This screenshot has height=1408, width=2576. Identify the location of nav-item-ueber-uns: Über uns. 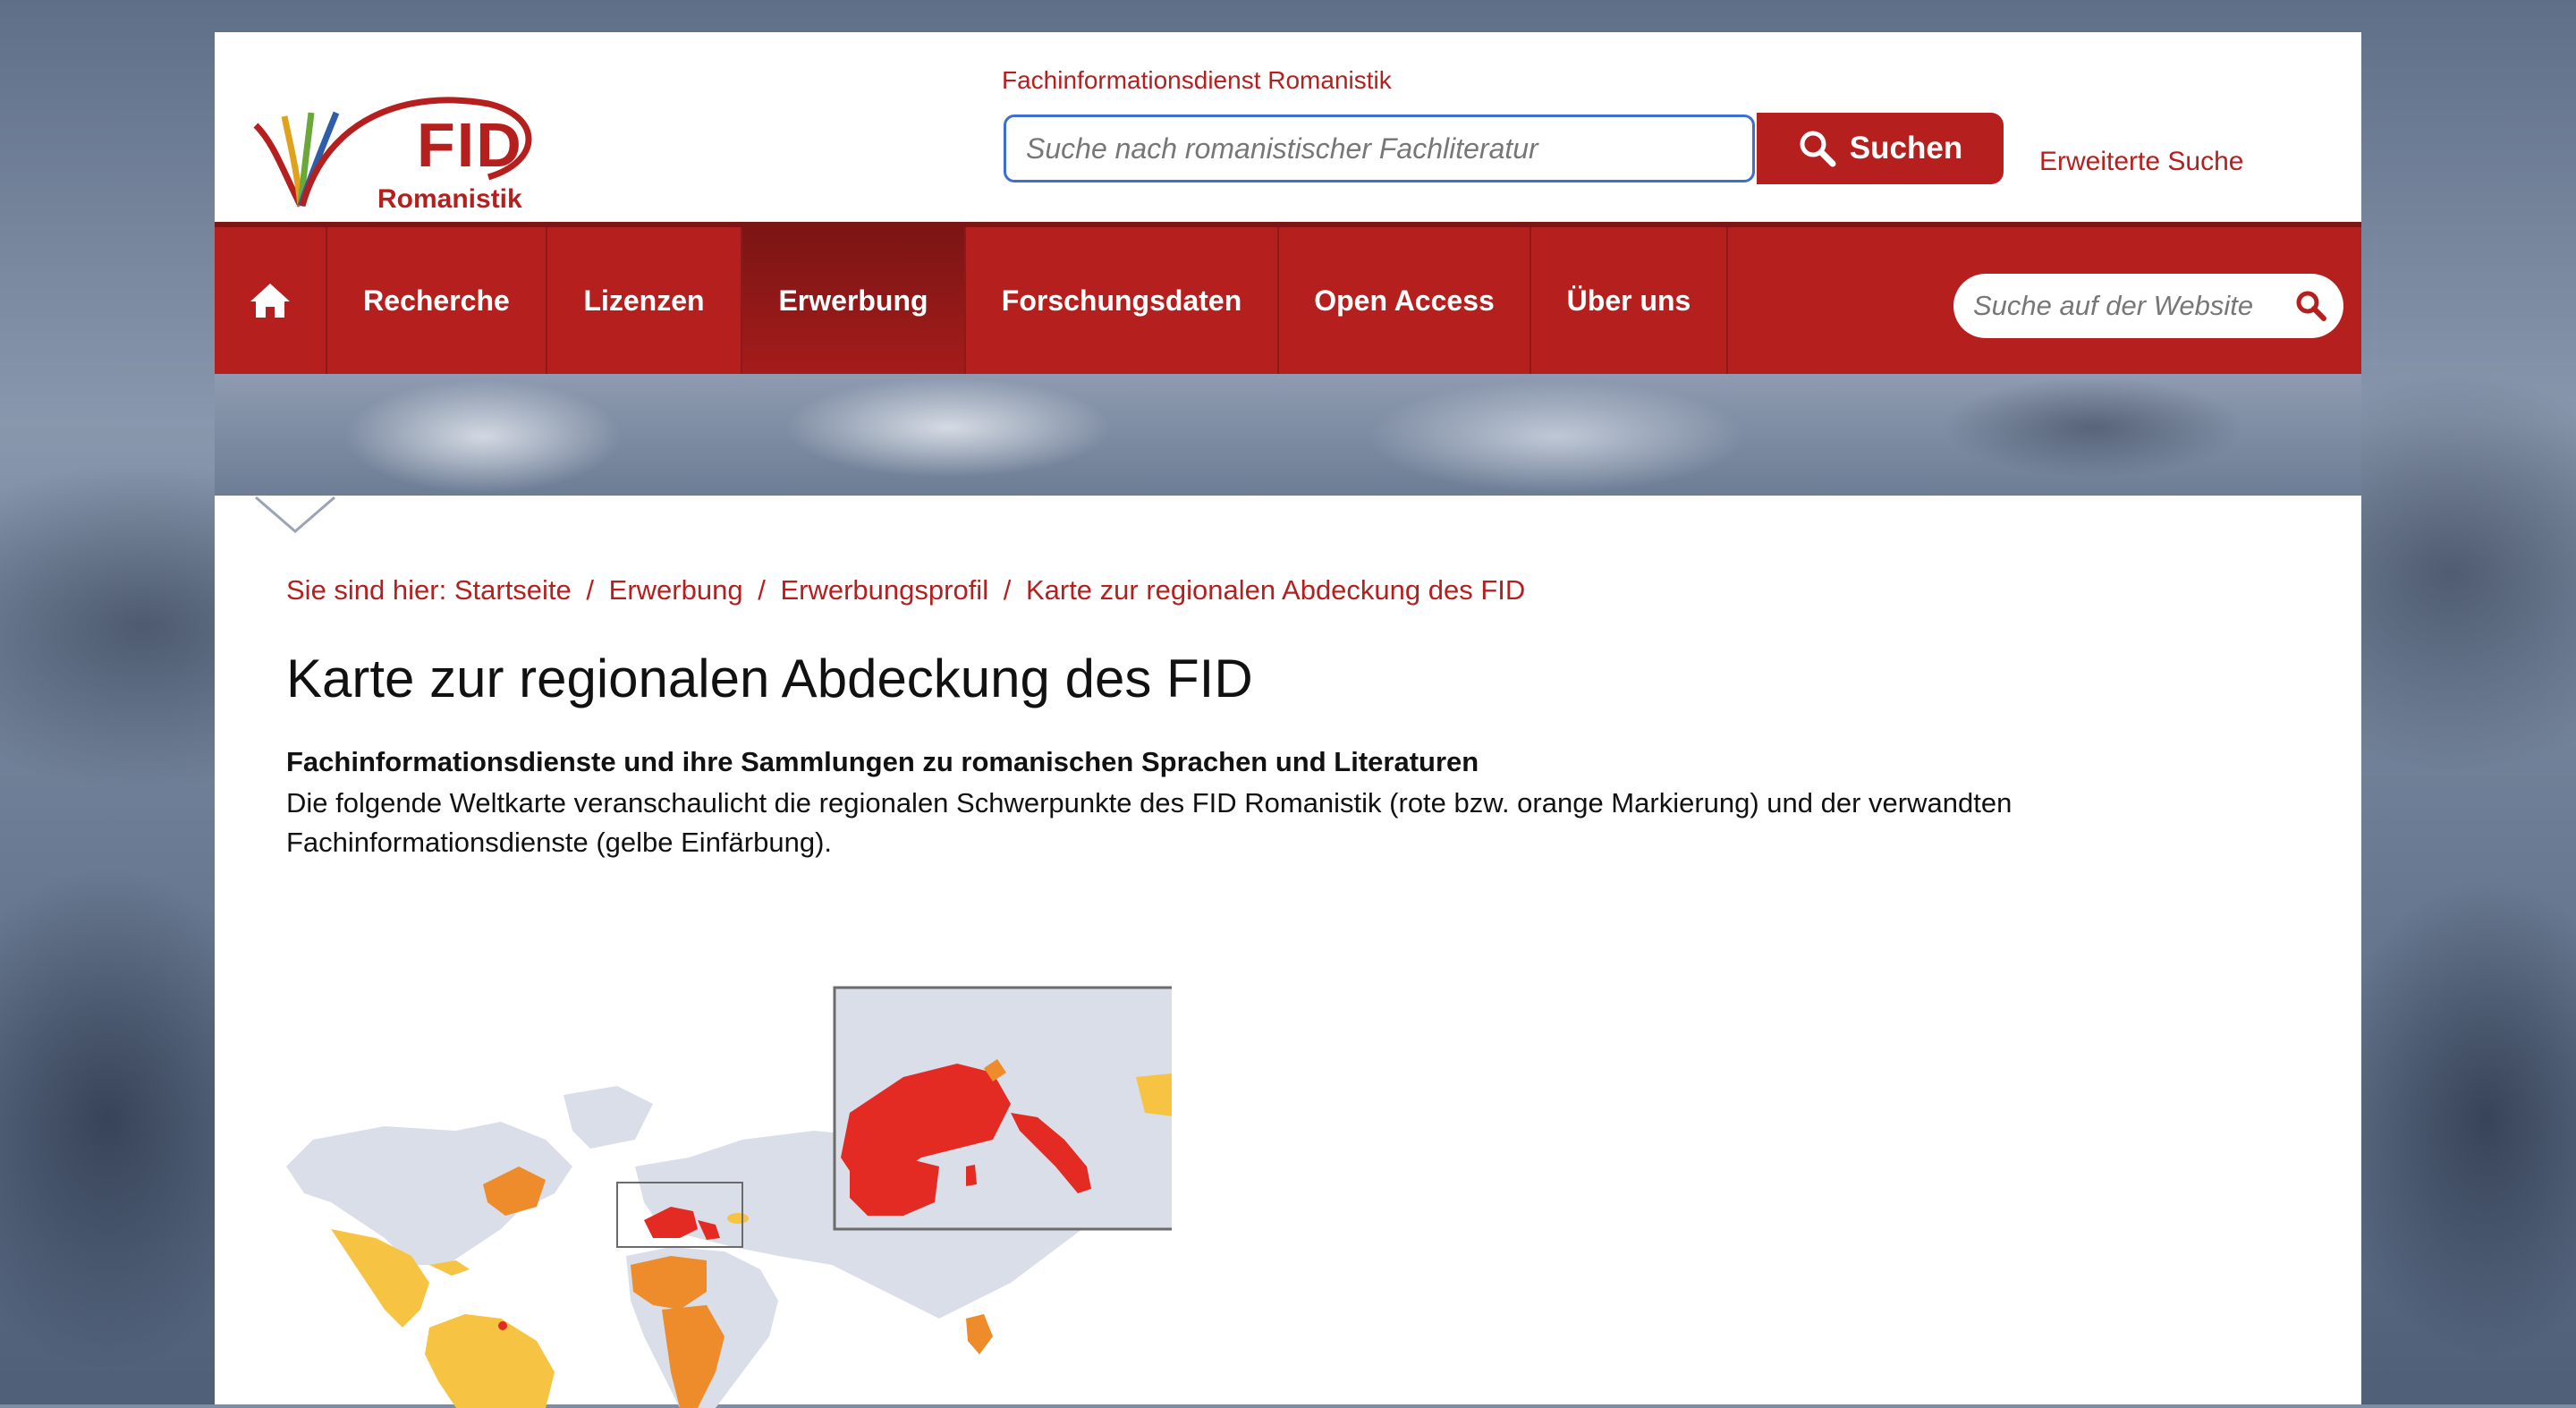
(1629, 300).